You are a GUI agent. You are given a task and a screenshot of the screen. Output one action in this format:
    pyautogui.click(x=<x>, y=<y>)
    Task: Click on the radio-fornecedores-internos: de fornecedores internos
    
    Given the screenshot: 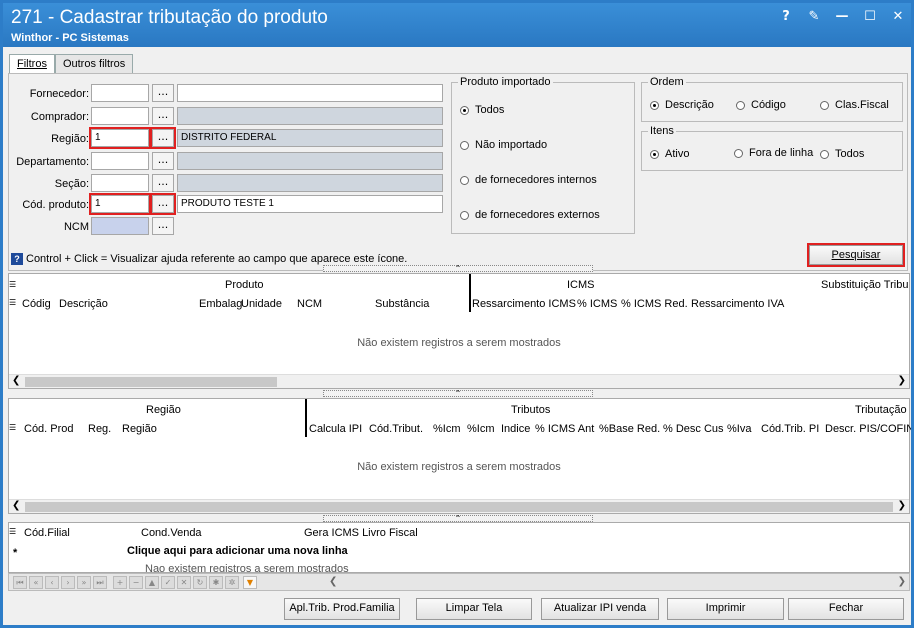 What is the action you would take?
    pyautogui.click(x=528, y=180)
    